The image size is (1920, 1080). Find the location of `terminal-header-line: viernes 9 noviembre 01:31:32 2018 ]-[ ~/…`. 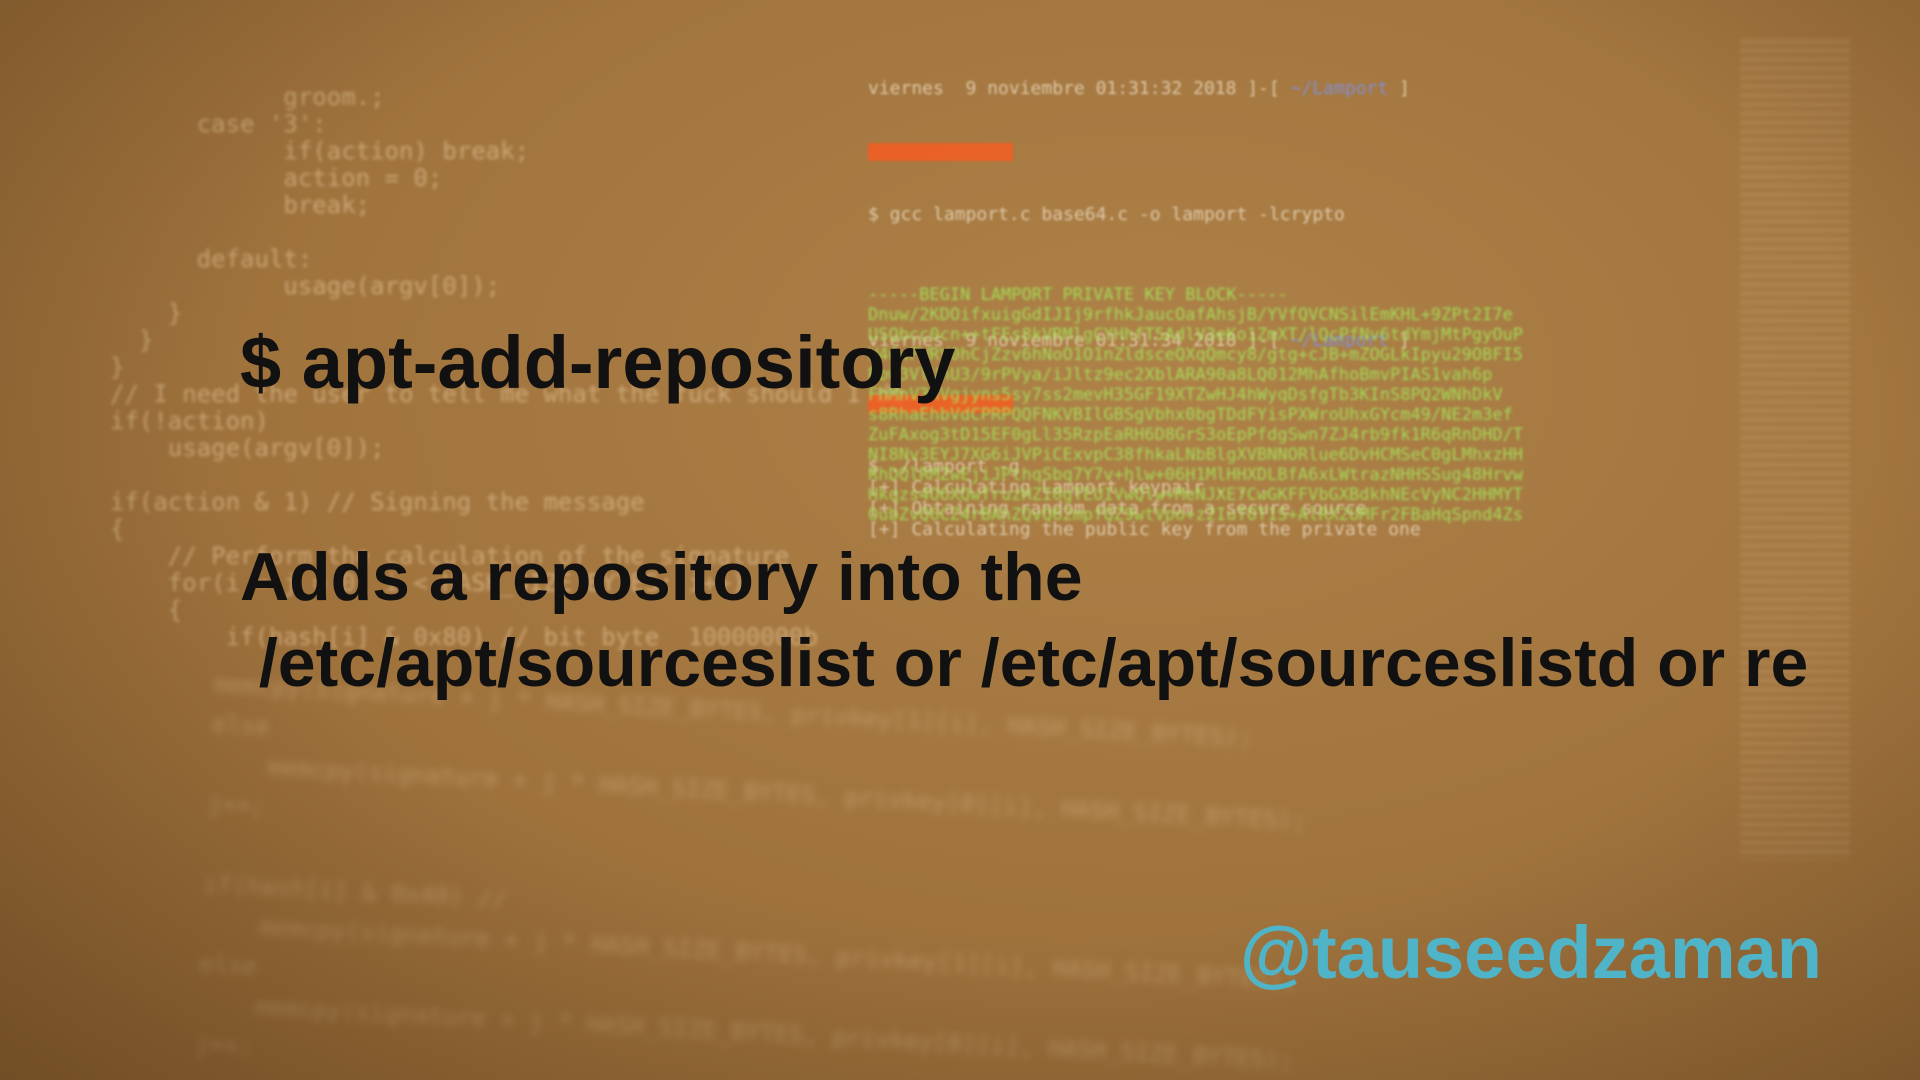

terminal-header-line: viernes 9 noviembre 01:31:32 2018 ]-[ ~/… is located at coordinates (1139, 88).